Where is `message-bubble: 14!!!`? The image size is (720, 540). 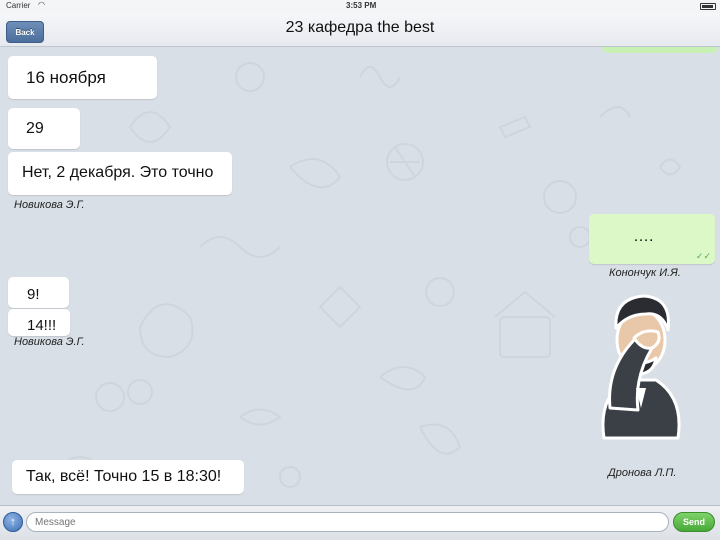 message-bubble: 14!!! is located at coordinates (39, 322).